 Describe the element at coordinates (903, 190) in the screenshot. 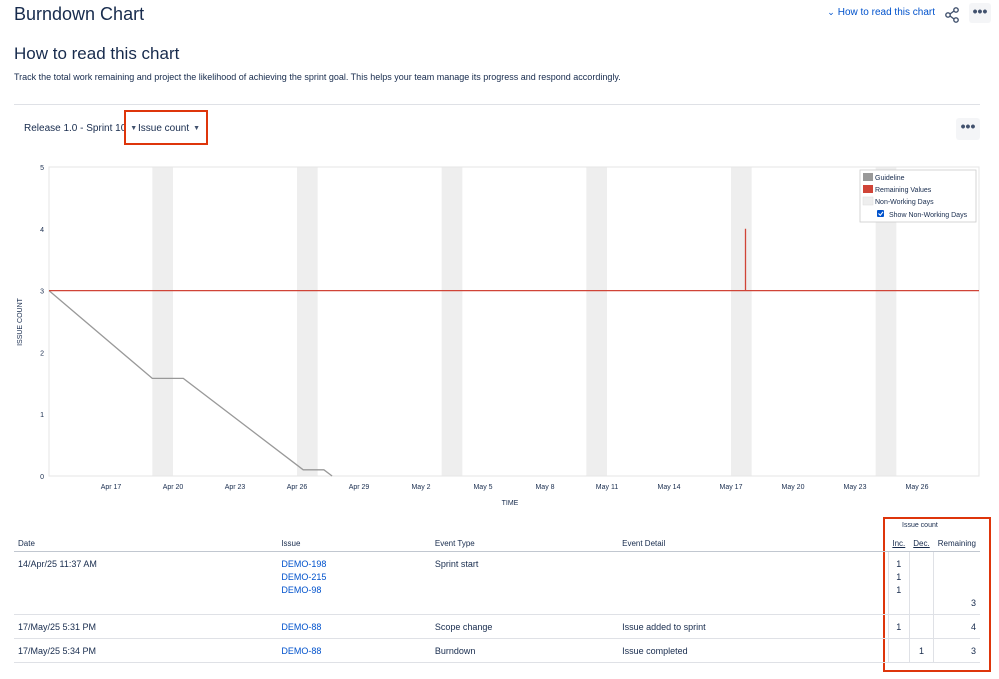

I see `legend-label-remaining: Remaining Values` at that location.